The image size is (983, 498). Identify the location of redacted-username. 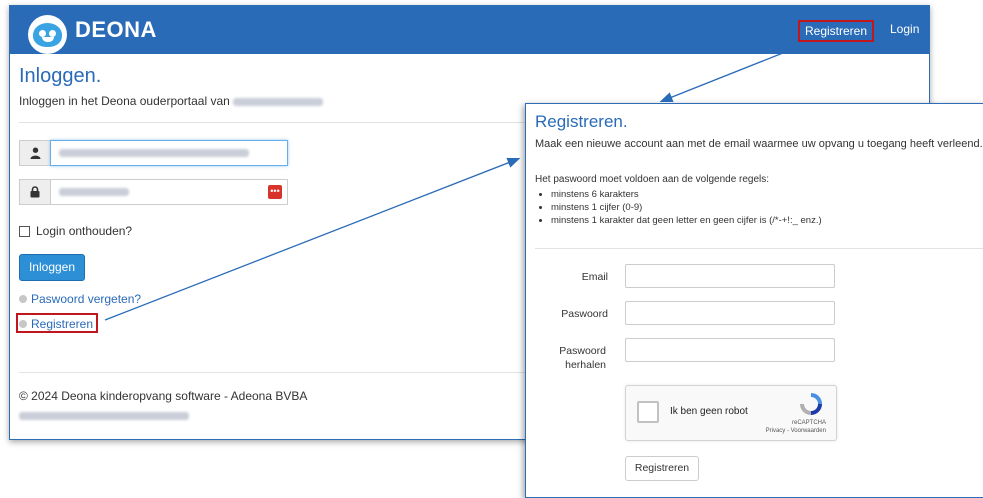
(154, 153).